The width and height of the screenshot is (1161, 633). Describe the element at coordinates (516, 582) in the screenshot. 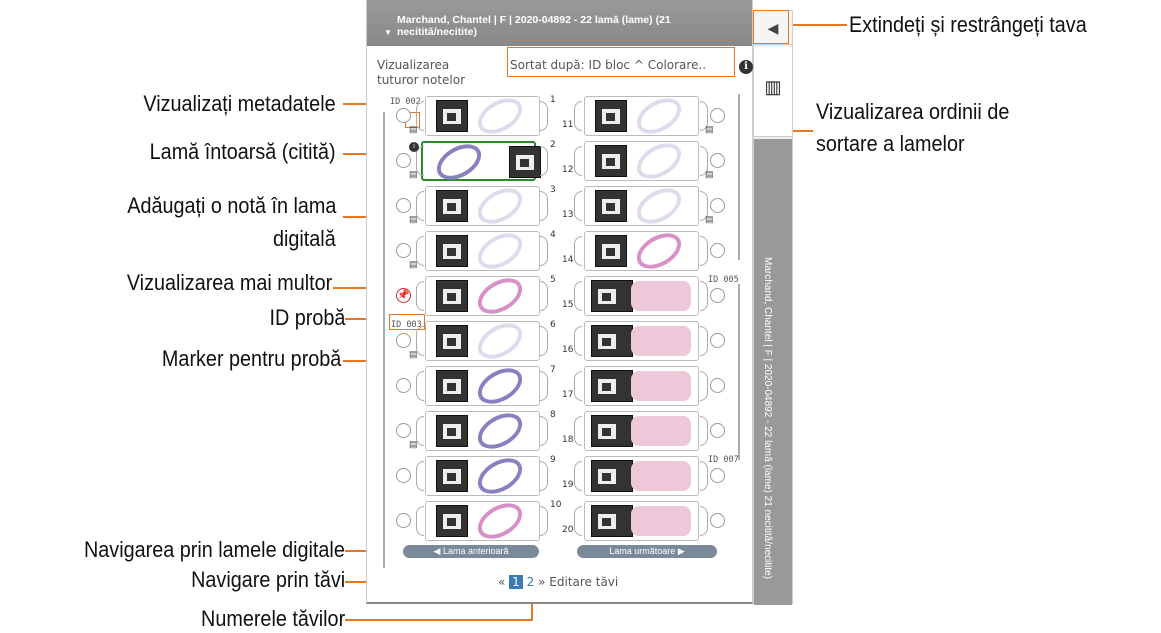

I see `pager-page-1: 1` at that location.